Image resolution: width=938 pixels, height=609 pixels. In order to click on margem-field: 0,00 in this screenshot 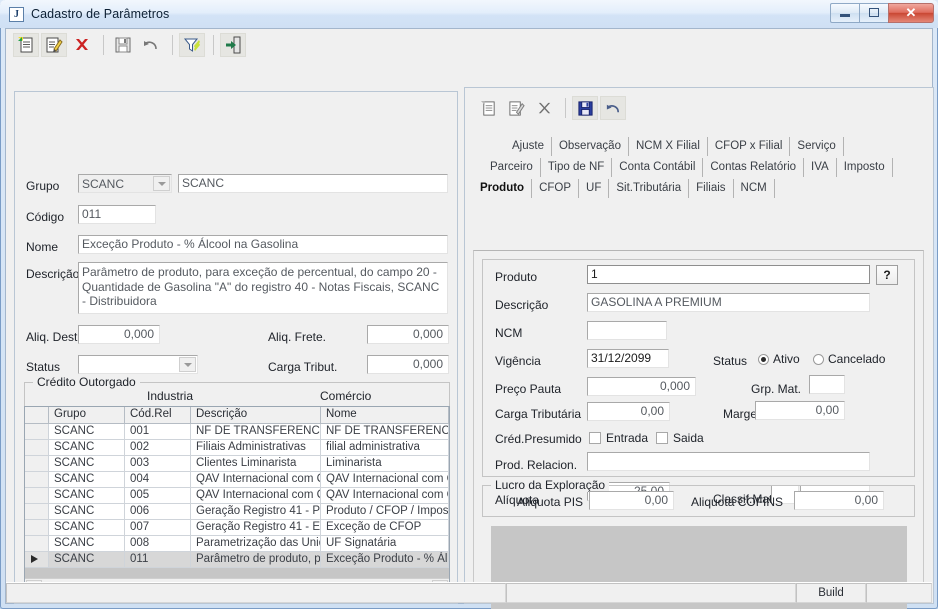, I will do `click(800, 410)`.